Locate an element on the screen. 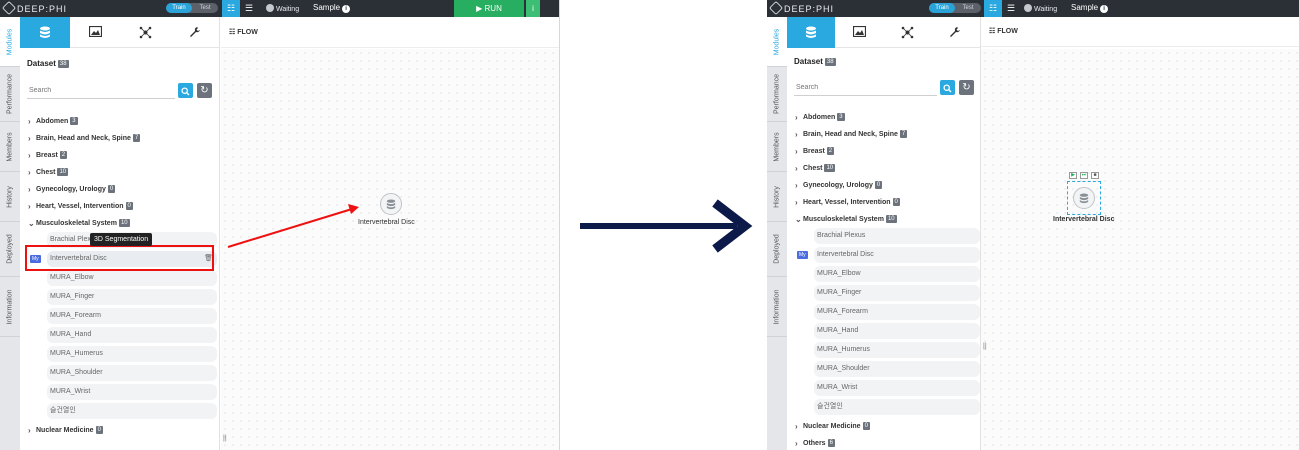  run-button: ▶ RUN is located at coordinates (489, 8).